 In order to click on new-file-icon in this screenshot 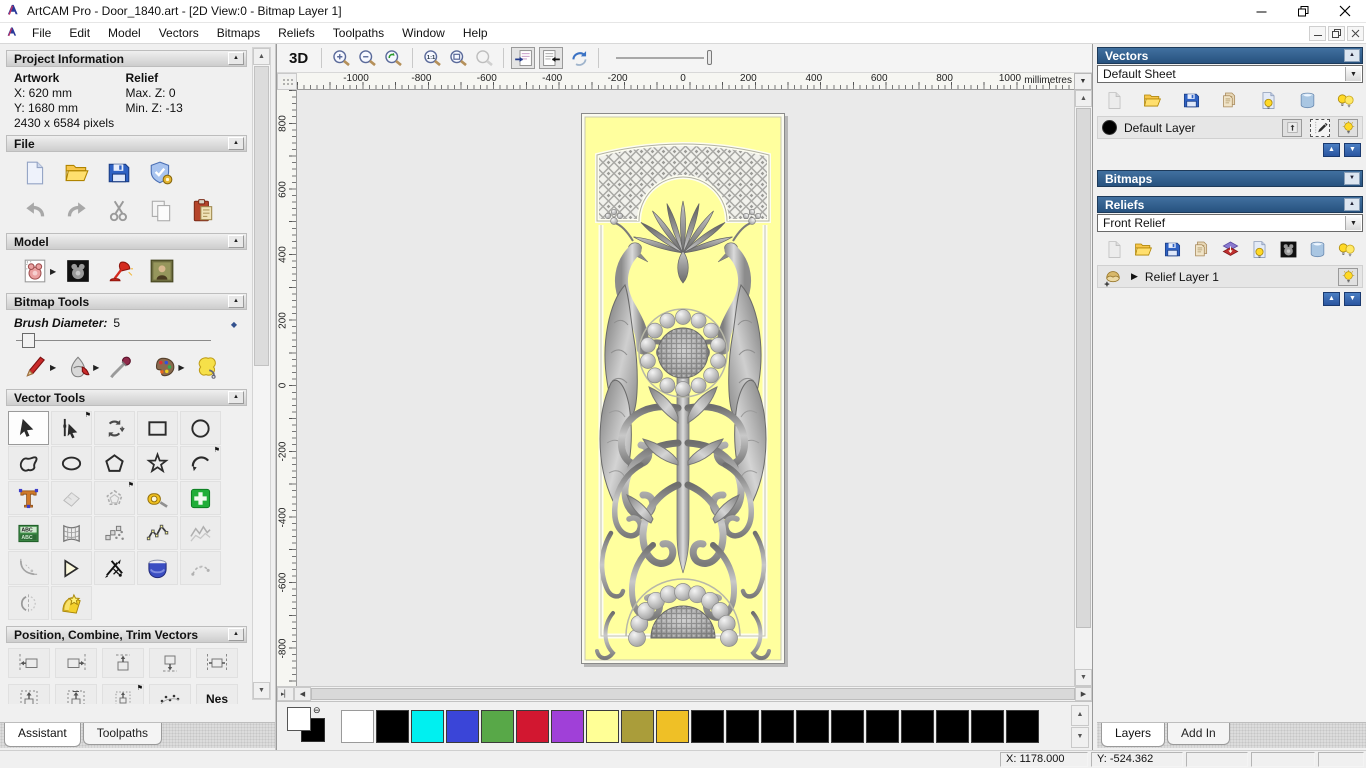, I will do `click(35, 173)`.